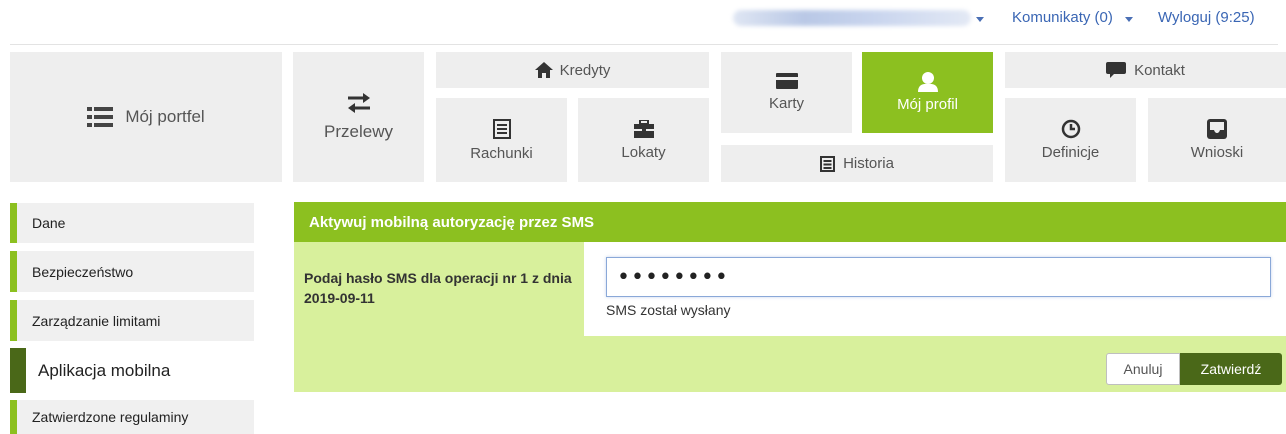 The height and width of the screenshot is (434, 1286). I want to click on nav-my-portfolio-label: Mój portfel, so click(165, 116).